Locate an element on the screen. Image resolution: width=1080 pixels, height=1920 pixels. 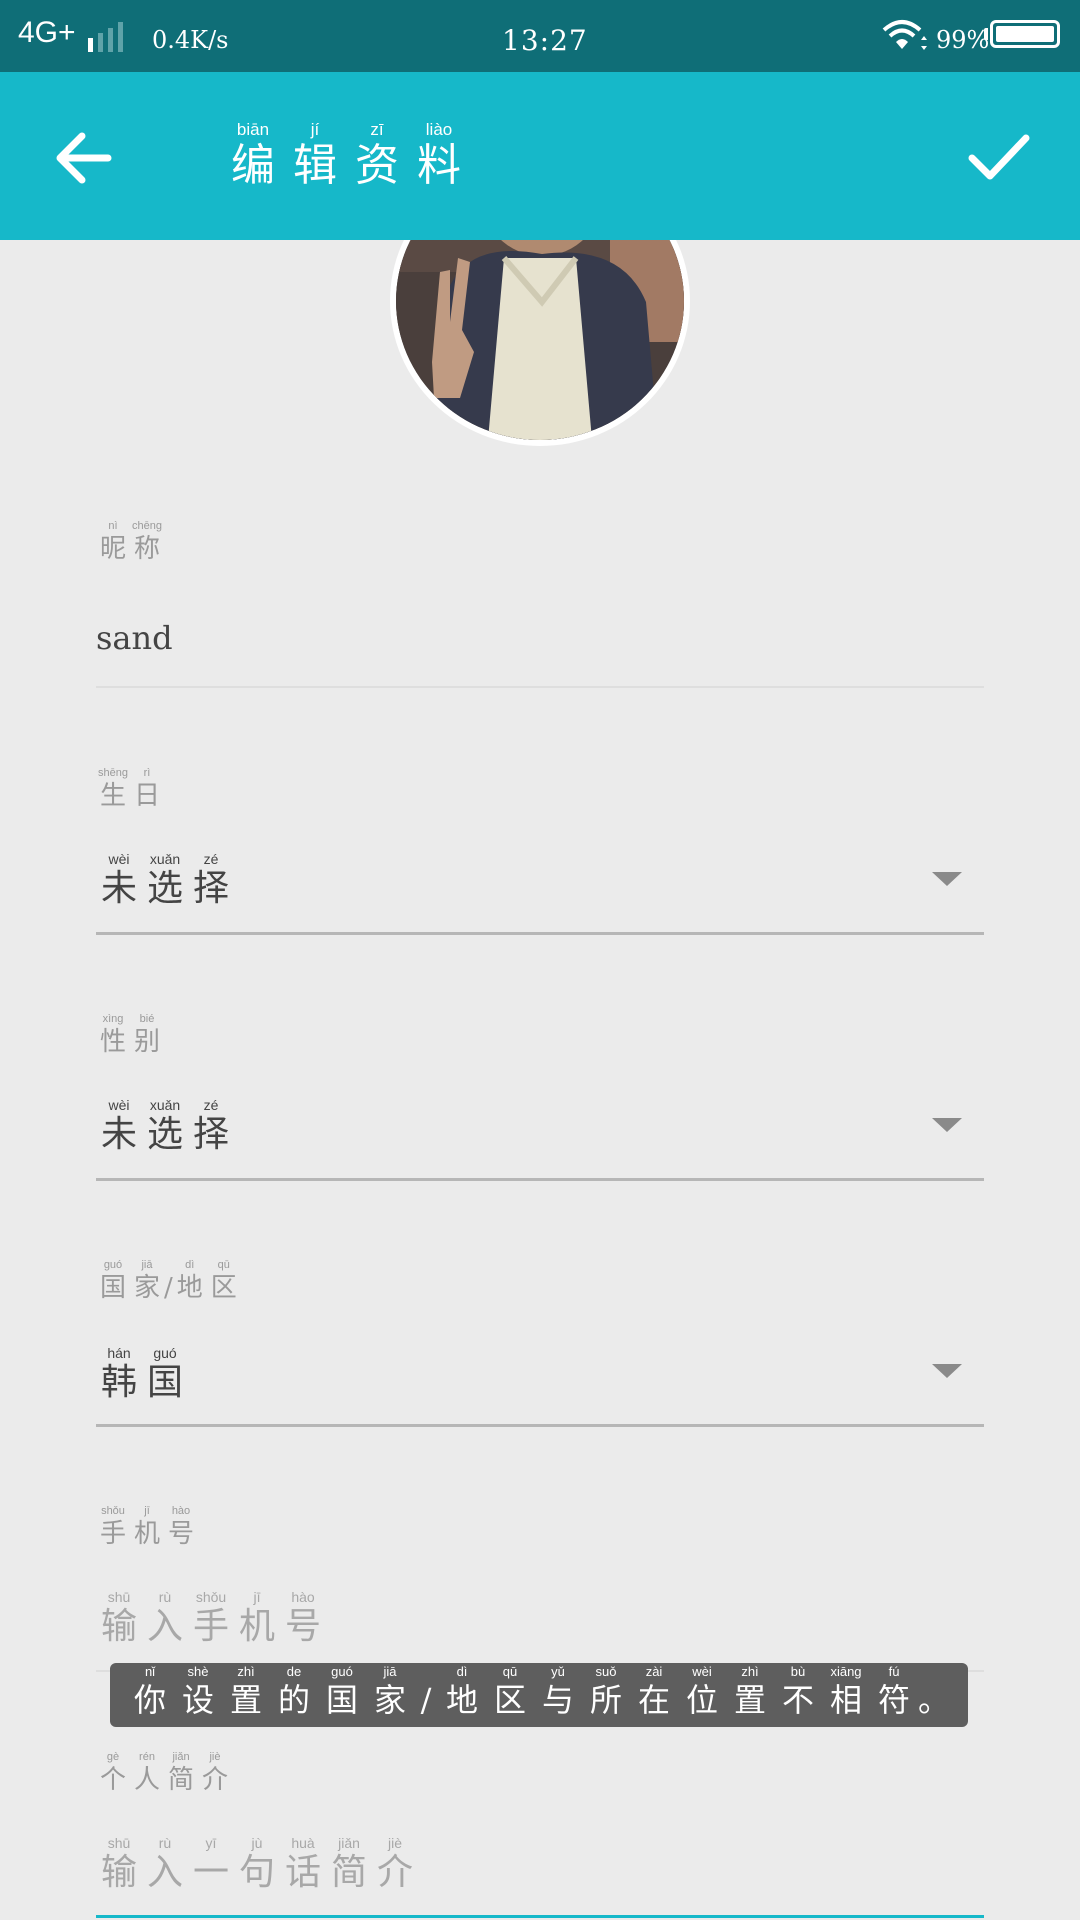
bio-input: shū 输 rù 入 yī 一 jù 句 huà 话 jiǎn 简 jiè 介 is located at coordinates (257, 1864).